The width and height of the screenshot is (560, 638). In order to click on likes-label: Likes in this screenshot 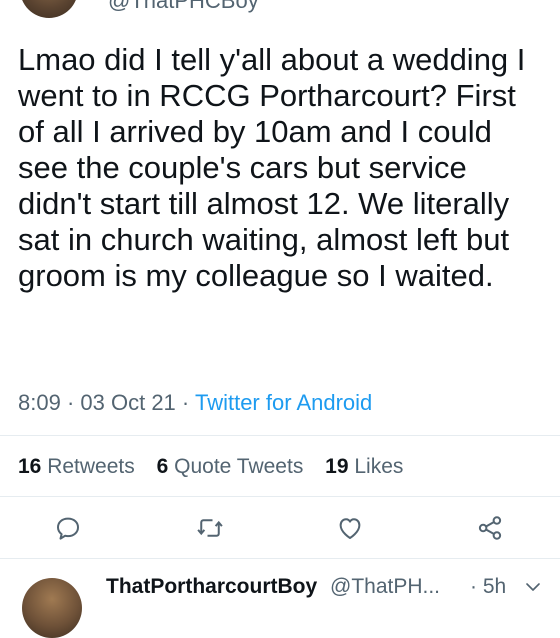, I will do `click(379, 466)`.